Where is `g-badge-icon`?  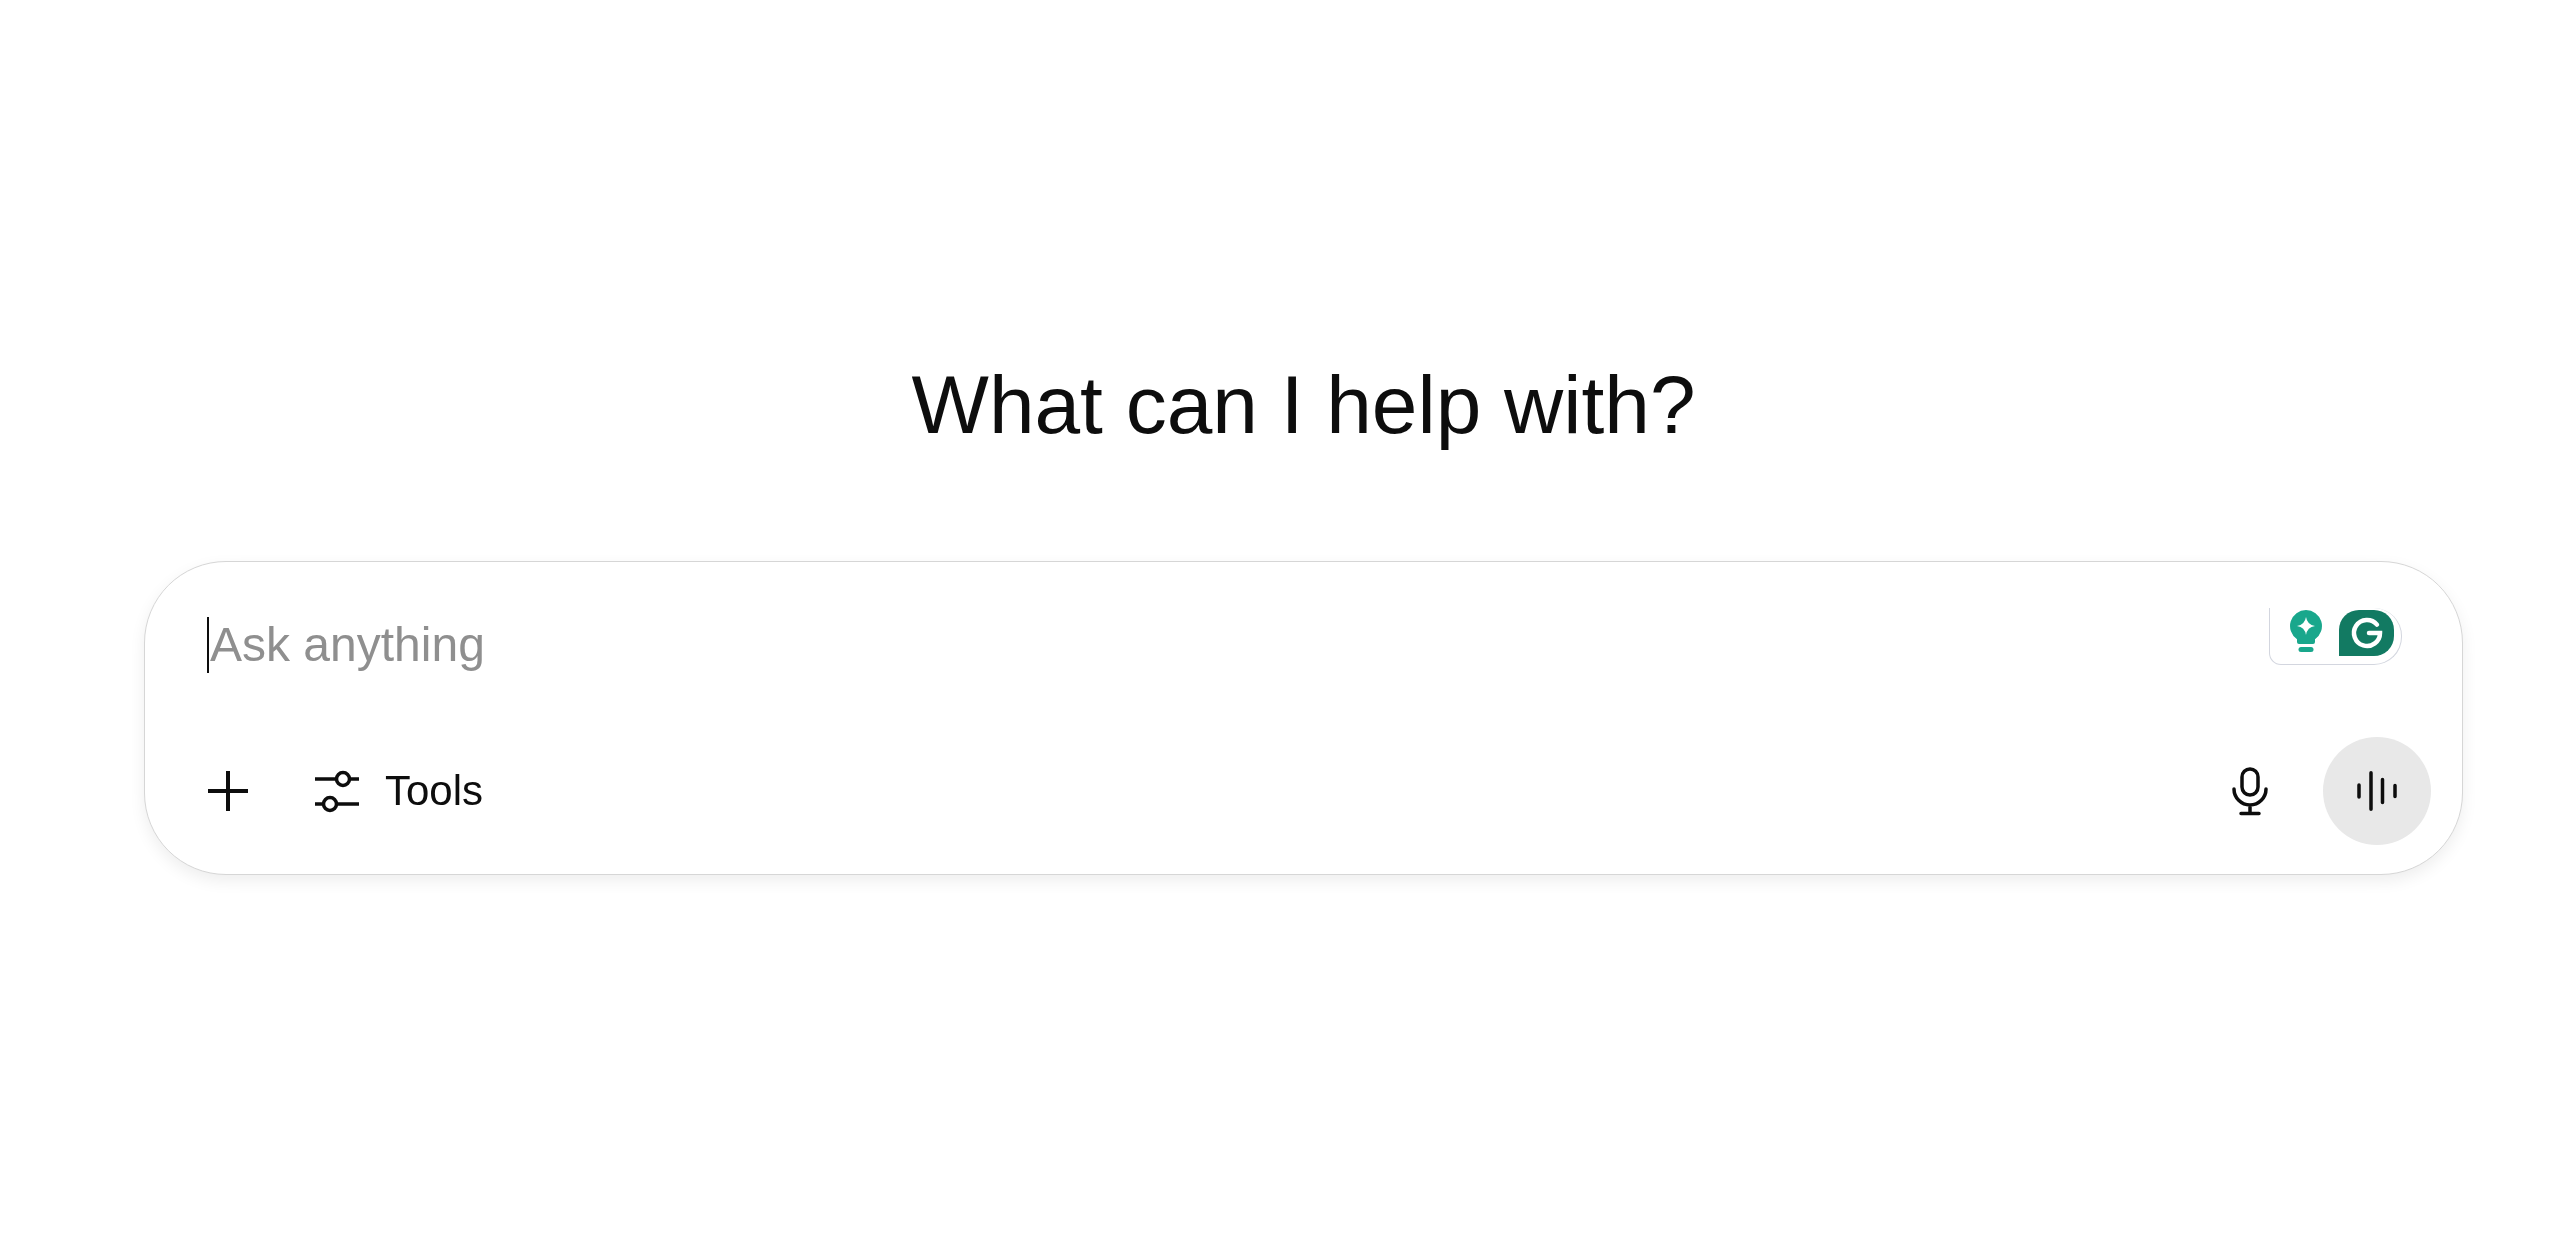
g-badge-icon is located at coordinates (2366, 633).